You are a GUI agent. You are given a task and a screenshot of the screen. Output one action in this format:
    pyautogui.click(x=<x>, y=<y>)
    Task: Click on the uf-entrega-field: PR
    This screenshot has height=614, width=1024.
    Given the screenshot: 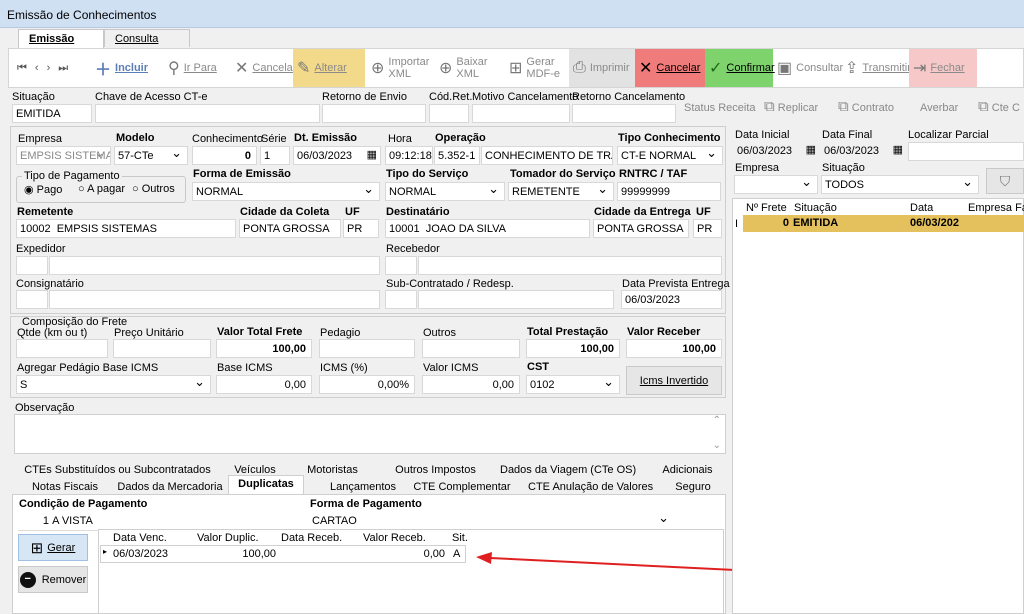 What is the action you would take?
    pyautogui.click(x=707, y=228)
    